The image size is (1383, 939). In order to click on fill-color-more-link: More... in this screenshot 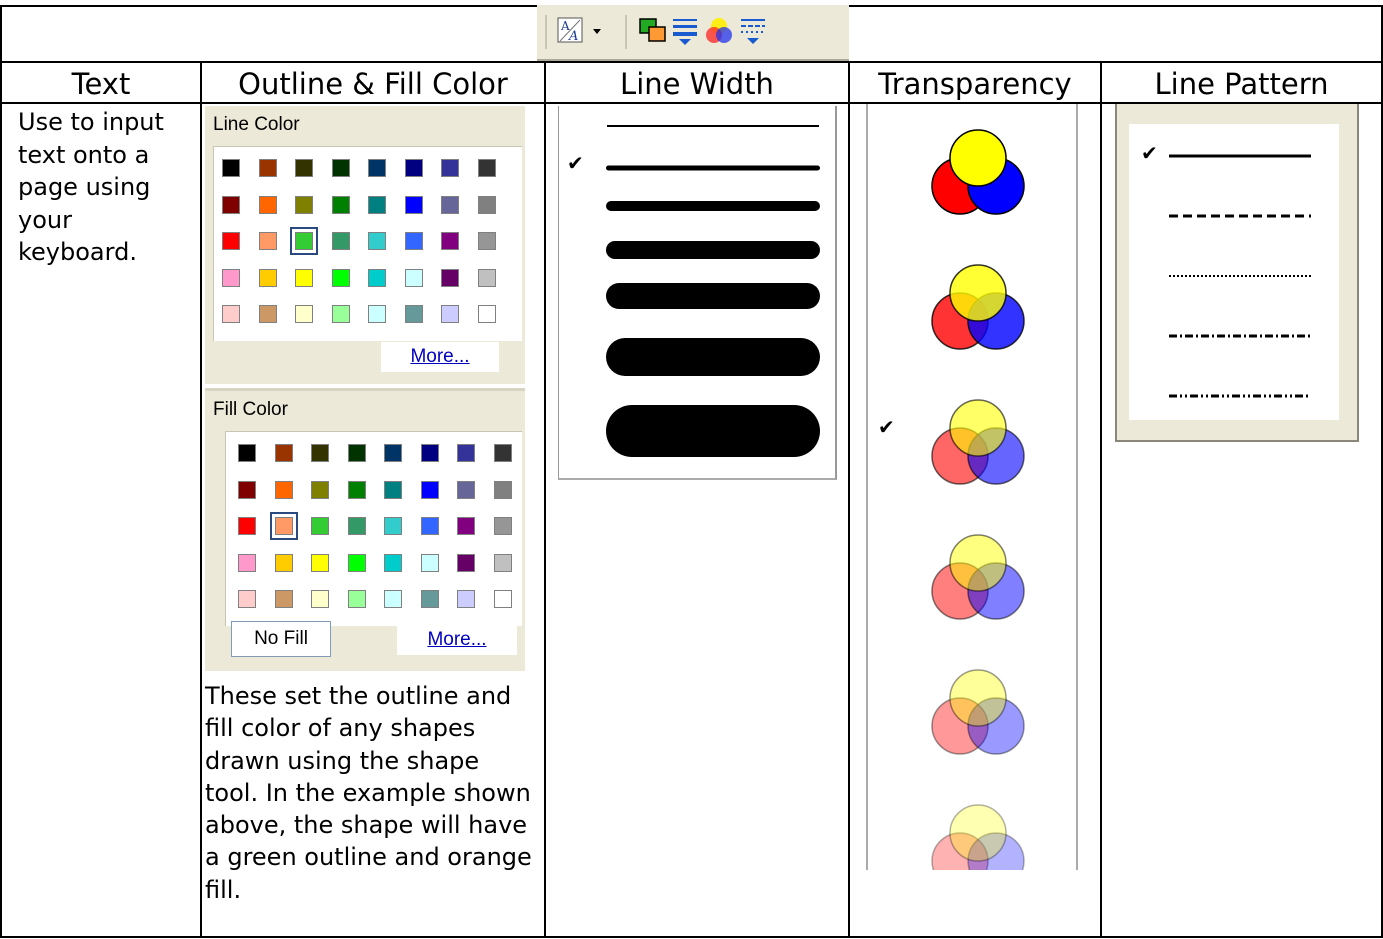, I will do `click(457, 640)`.